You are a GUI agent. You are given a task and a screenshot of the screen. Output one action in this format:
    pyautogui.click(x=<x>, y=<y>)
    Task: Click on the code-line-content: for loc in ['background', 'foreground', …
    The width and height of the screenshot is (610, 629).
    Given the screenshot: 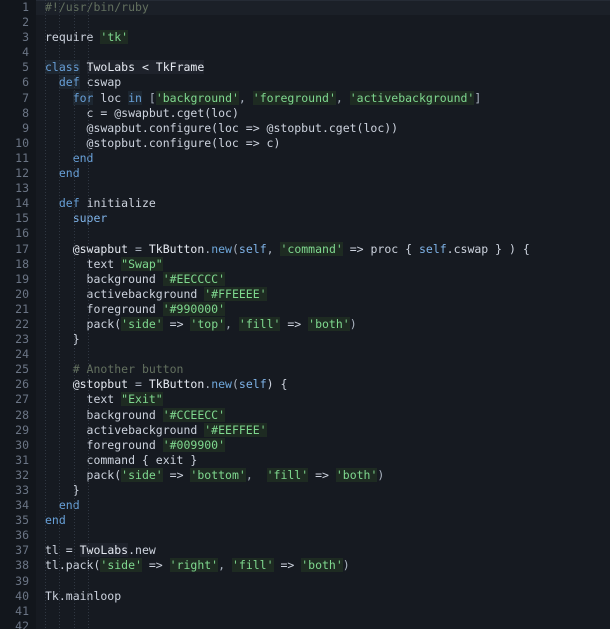 What is the action you would take?
    pyautogui.click(x=323, y=98)
    